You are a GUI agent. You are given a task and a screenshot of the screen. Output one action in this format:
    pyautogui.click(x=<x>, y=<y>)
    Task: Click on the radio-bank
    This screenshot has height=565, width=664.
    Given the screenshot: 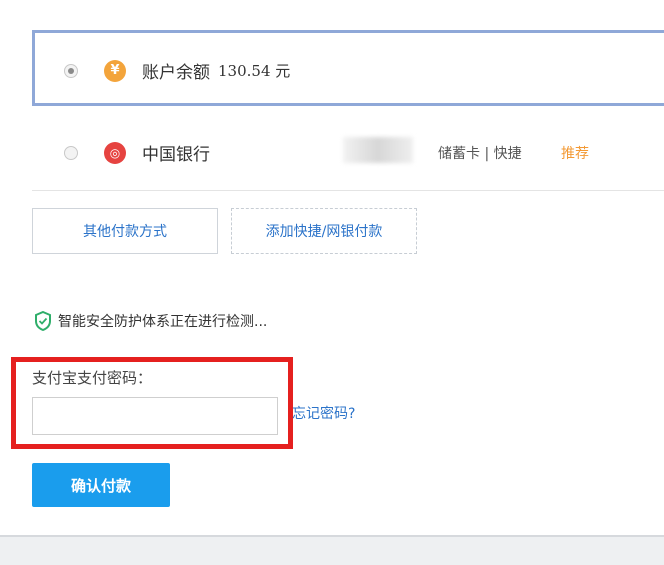 What is the action you would take?
    pyautogui.click(x=71, y=152)
    